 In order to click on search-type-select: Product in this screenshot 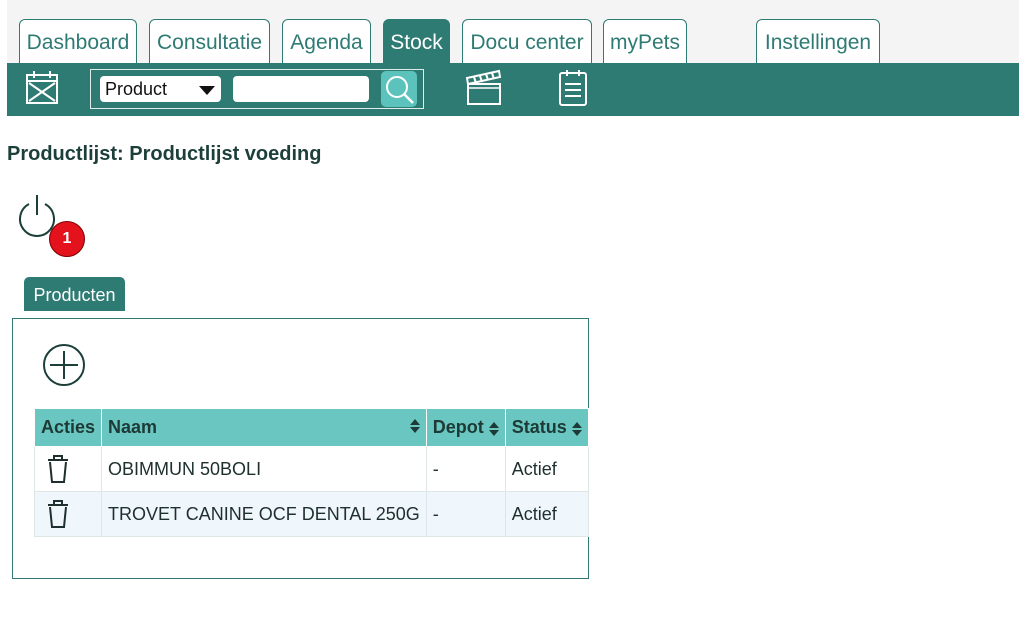, I will do `click(160, 89)`.